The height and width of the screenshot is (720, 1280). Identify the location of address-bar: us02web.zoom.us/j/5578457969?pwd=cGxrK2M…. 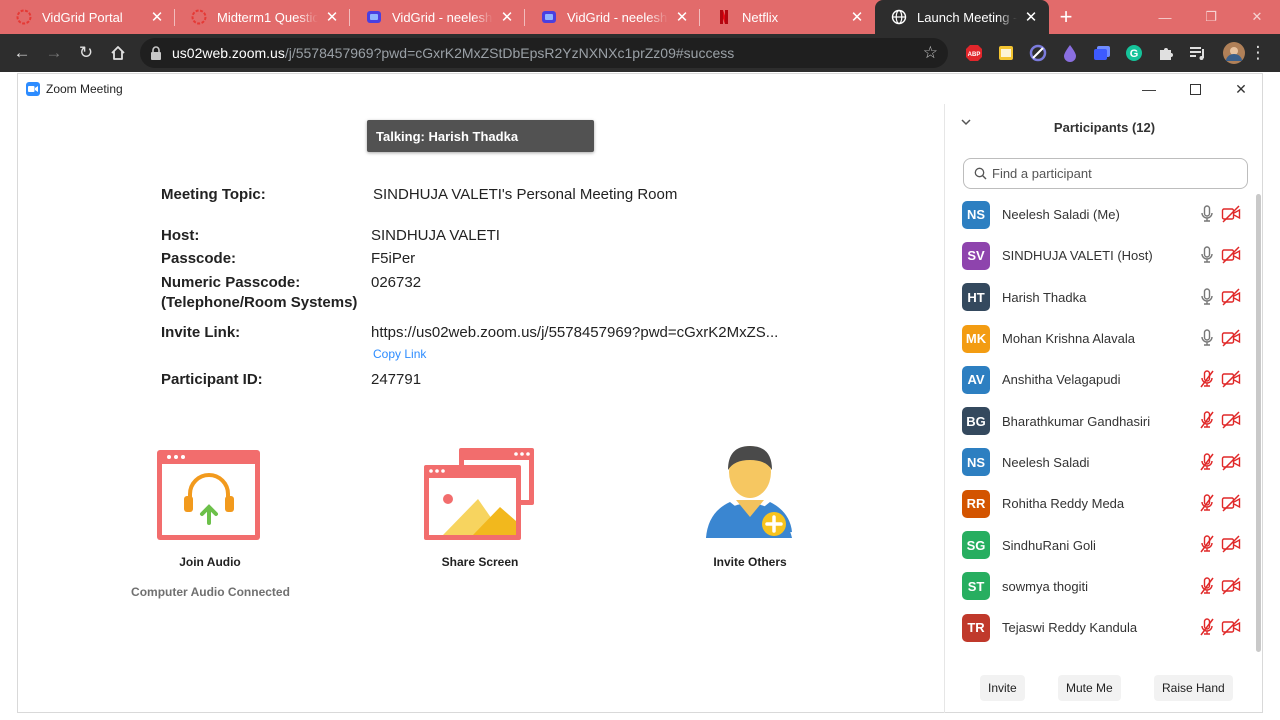
(544, 53).